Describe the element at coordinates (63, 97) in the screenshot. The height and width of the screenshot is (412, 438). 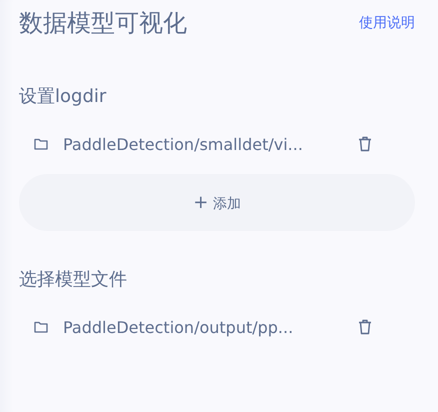
I see `section-title: 设置logdir` at that location.